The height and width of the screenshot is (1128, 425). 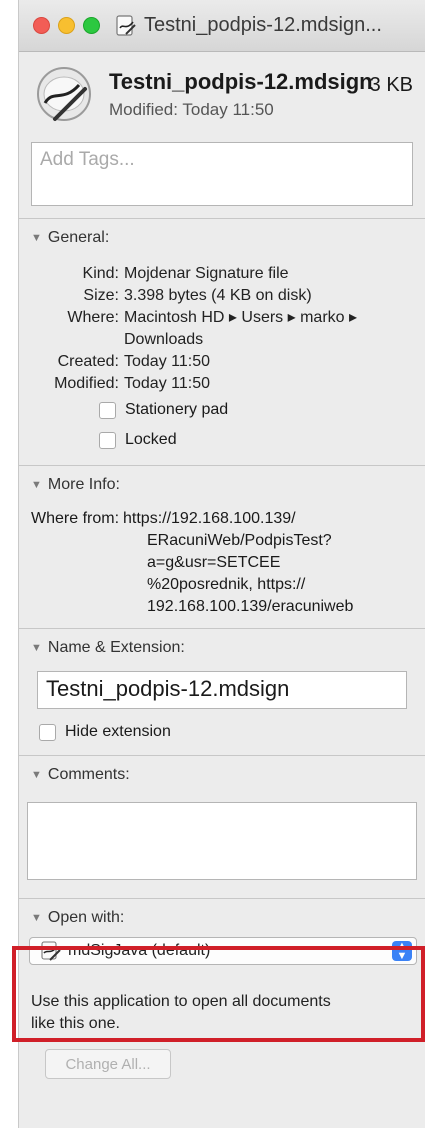 What do you see at coordinates (66, 25) in the screenshot?
I see `minimize-window-button` at bounding box center [66, 25].